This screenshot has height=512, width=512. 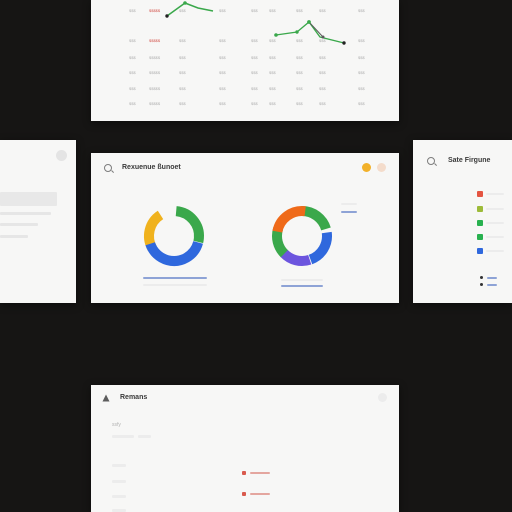 I want to click on chart-line-series-right, so click(x=310, y=32).